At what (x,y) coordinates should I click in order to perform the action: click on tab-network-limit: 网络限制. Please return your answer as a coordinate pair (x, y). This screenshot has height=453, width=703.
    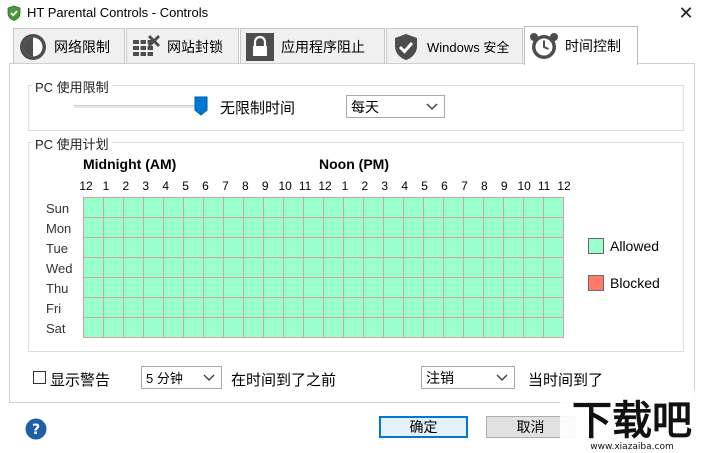
    Looking at the image, I should click on (69, 46).